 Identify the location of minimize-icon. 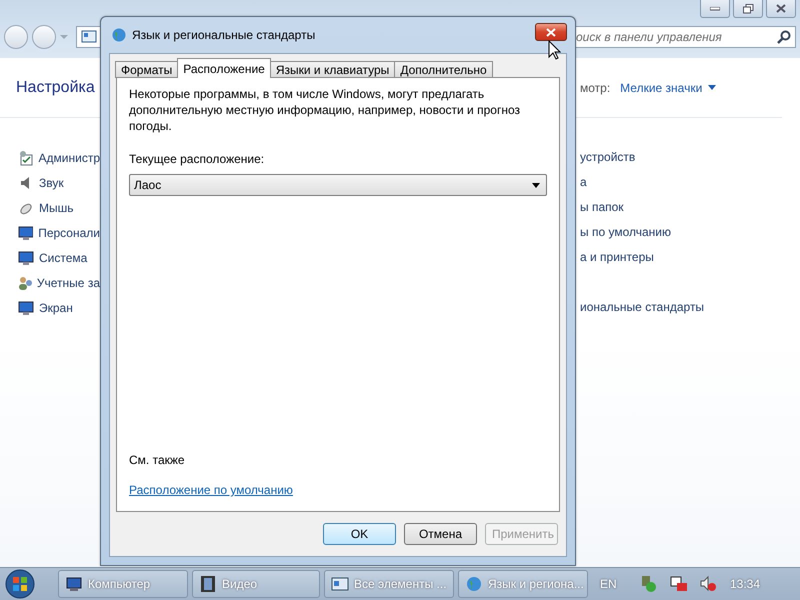
(715, 8).